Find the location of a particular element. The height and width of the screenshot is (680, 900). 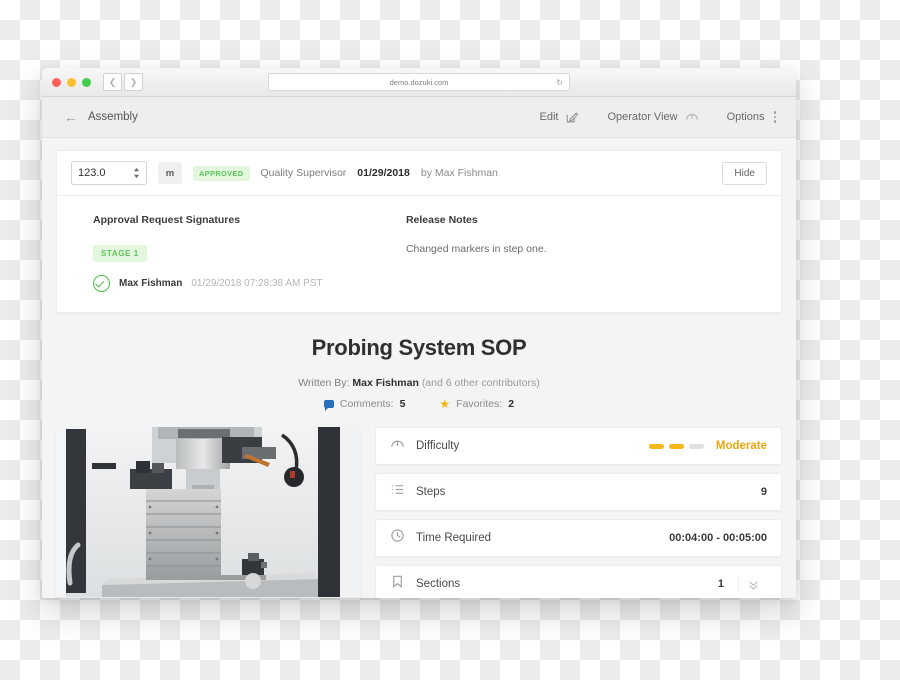

reload-icon: ↻ is located at coordinates (559, 82).